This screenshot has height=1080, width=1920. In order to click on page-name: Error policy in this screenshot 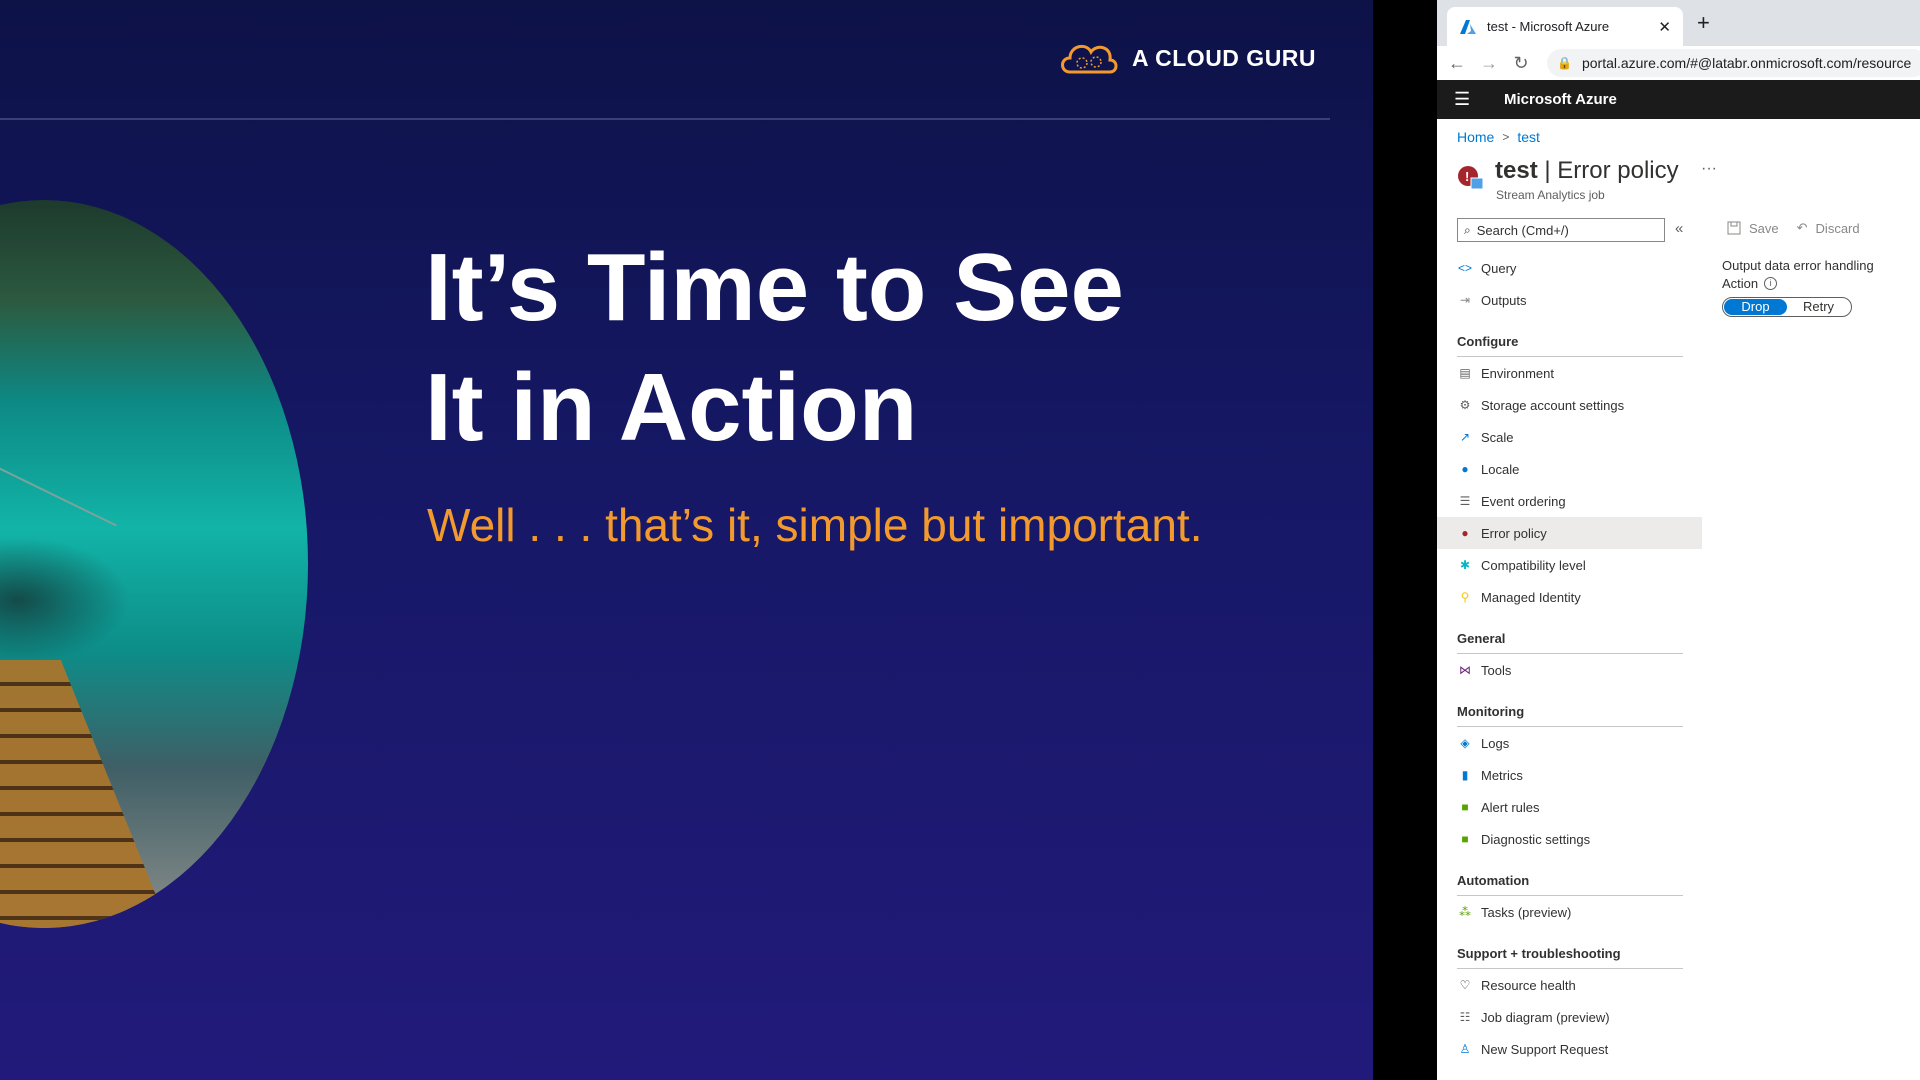, I will do `click(1618, 170)`.